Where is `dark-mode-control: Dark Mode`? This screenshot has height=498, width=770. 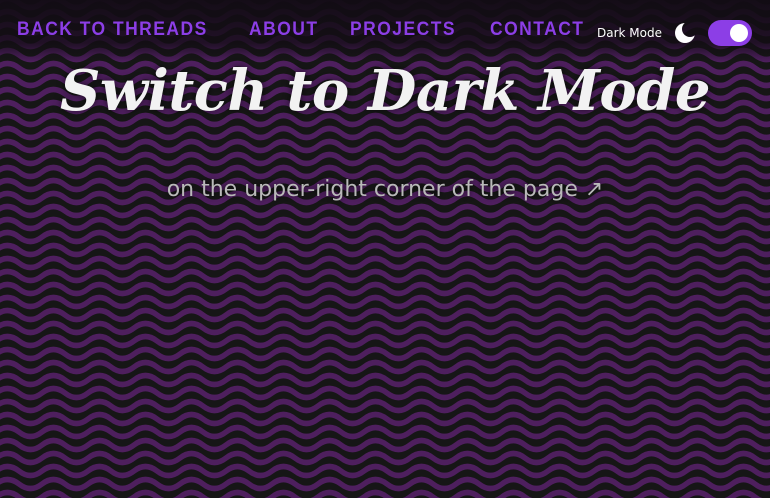
dark-mode-control: Dark Mode is located at coordinates (674, 33).